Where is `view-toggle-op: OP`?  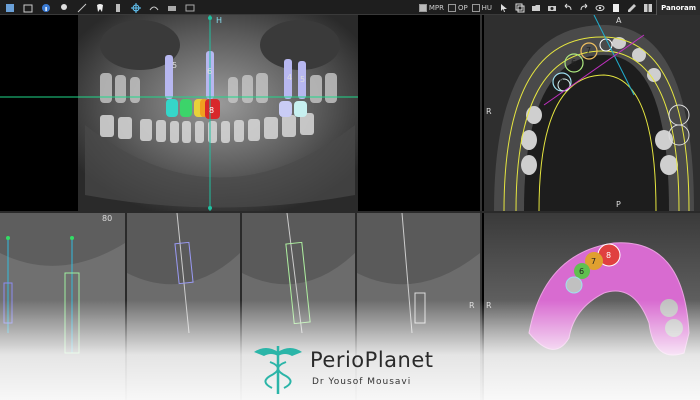
view-toggle-op: OP is located at coordinates (457, 7).